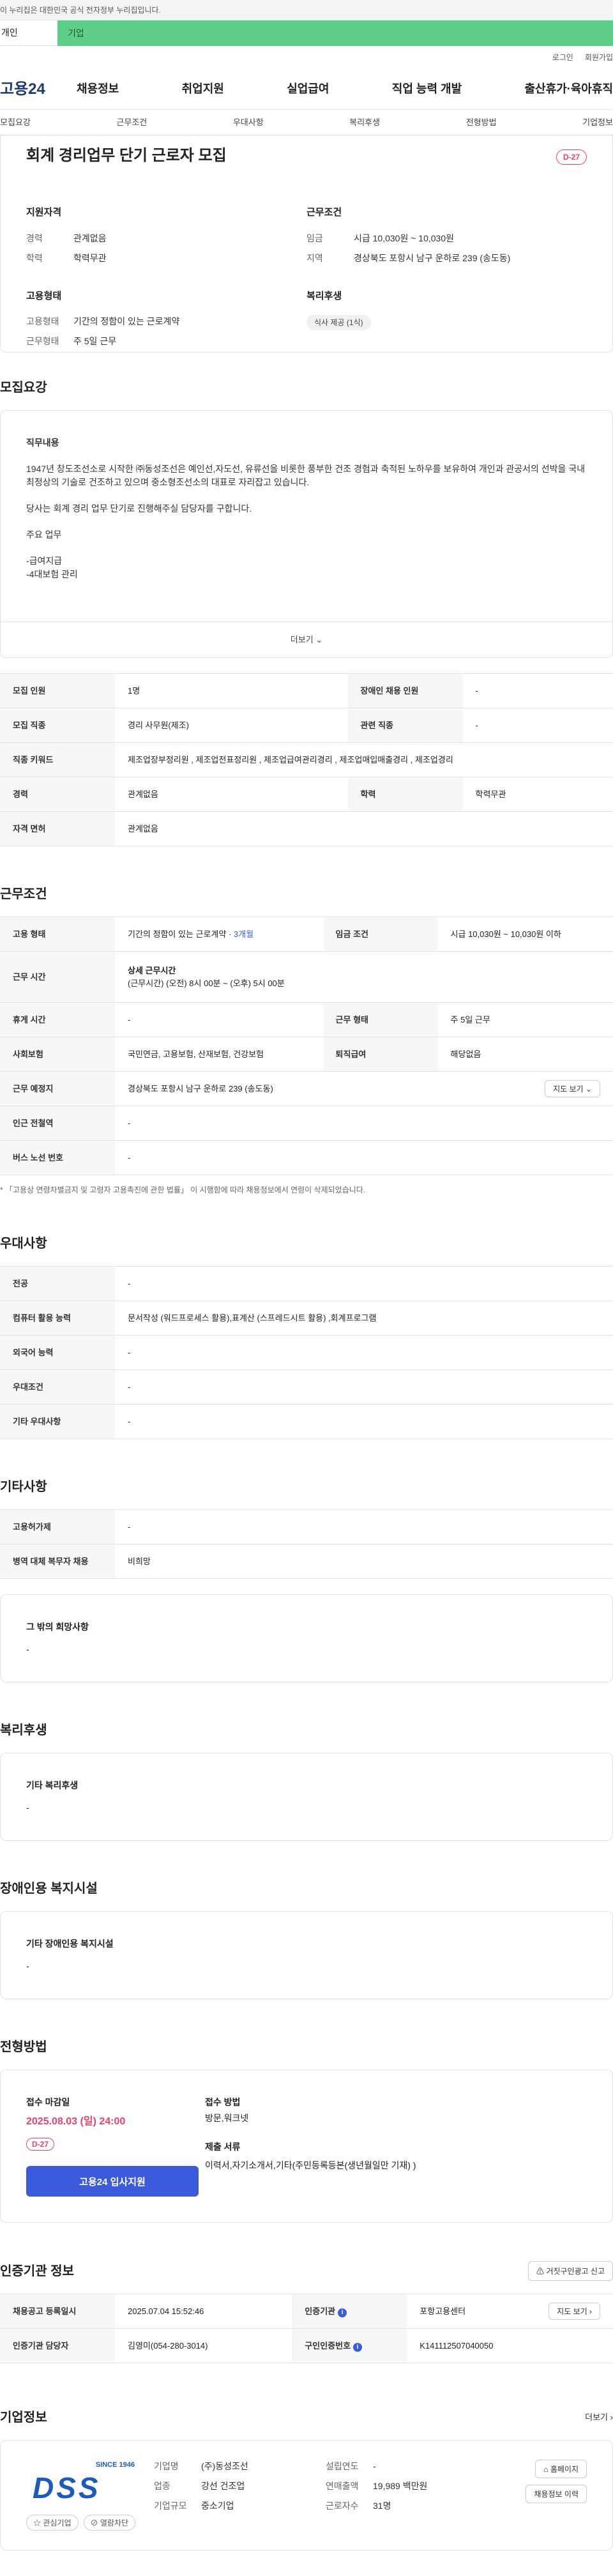 This screenshot has width=613, height=2576. What do you see at coordinates (57, 794) in the screenshot?
I see `cell-label: 경력` at bounding box center [57, 794].